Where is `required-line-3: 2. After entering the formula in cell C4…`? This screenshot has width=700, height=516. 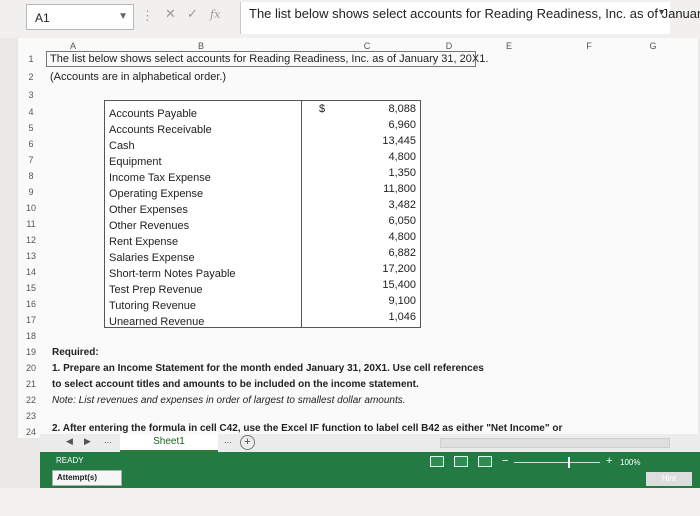 required-line-3: 2. After entering the formula in cell C4… is located at coordinates (307, 428).